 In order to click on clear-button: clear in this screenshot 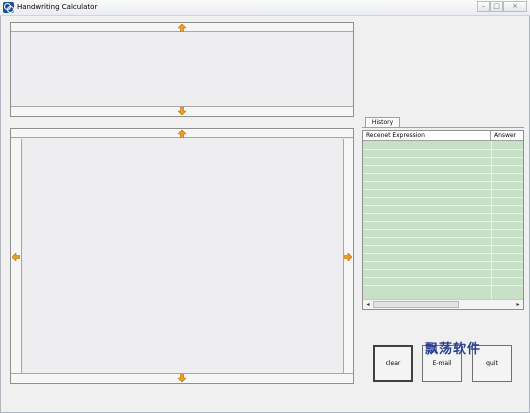, I will do `click(393, 363)`.